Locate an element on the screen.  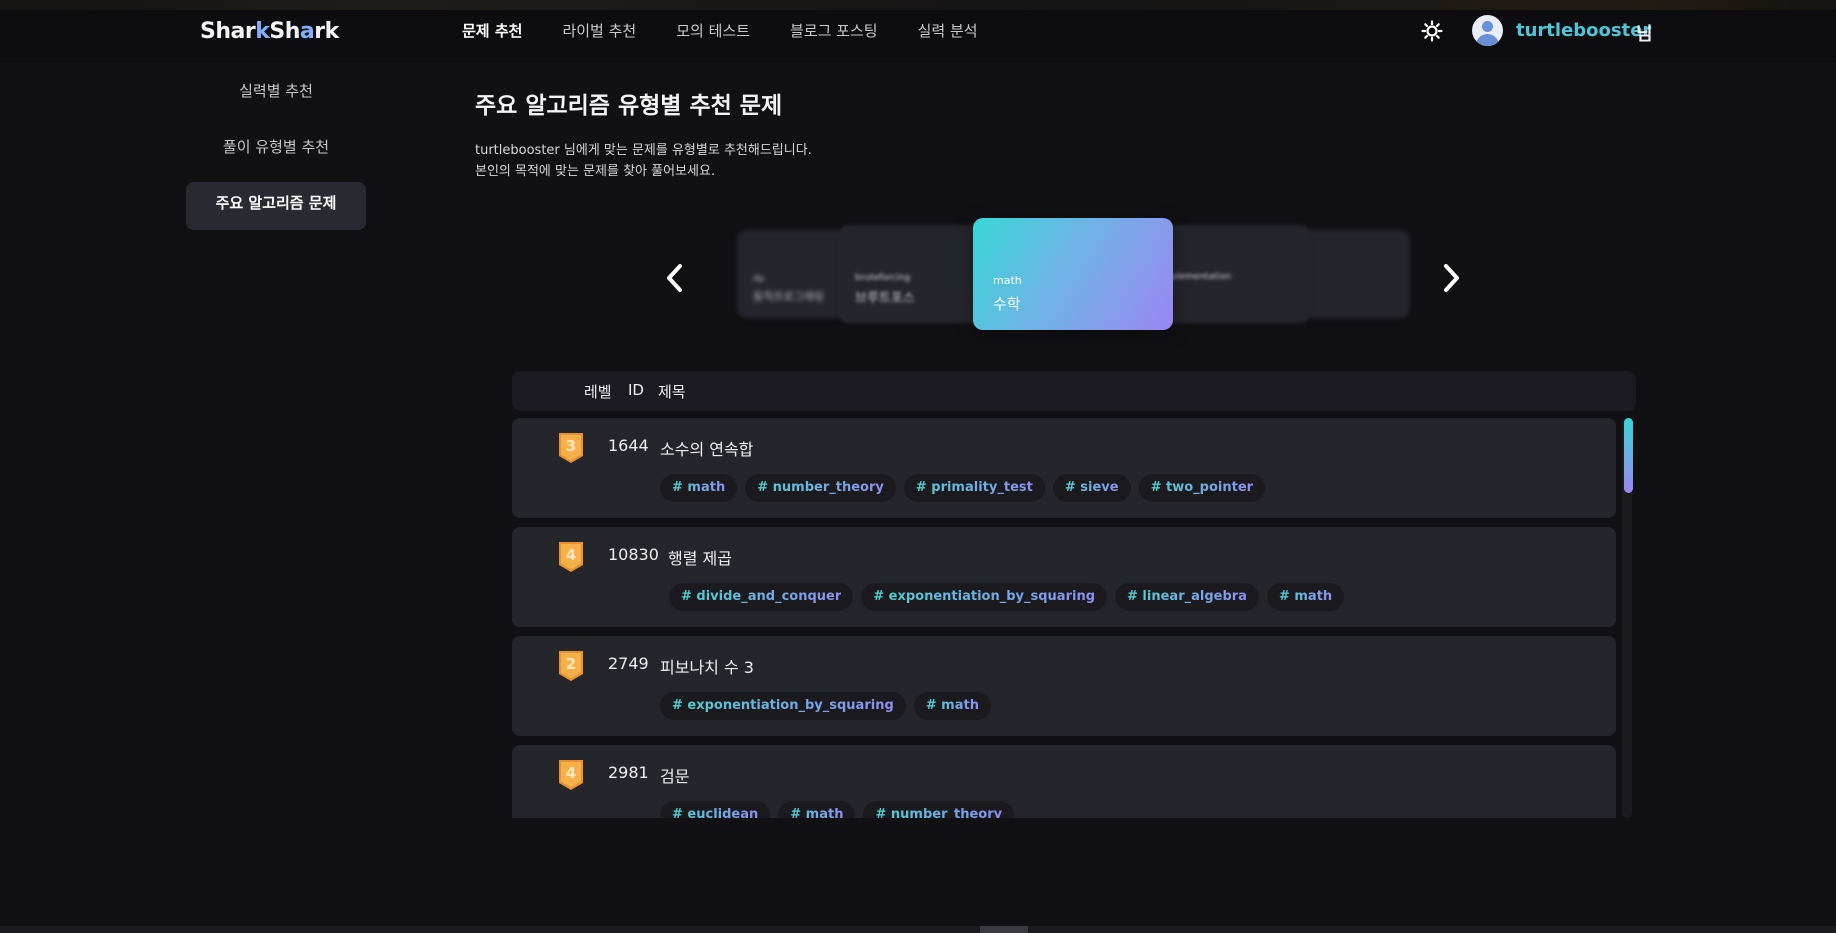
card-ko-label: 수학 is located at coordinates (1007, 304).